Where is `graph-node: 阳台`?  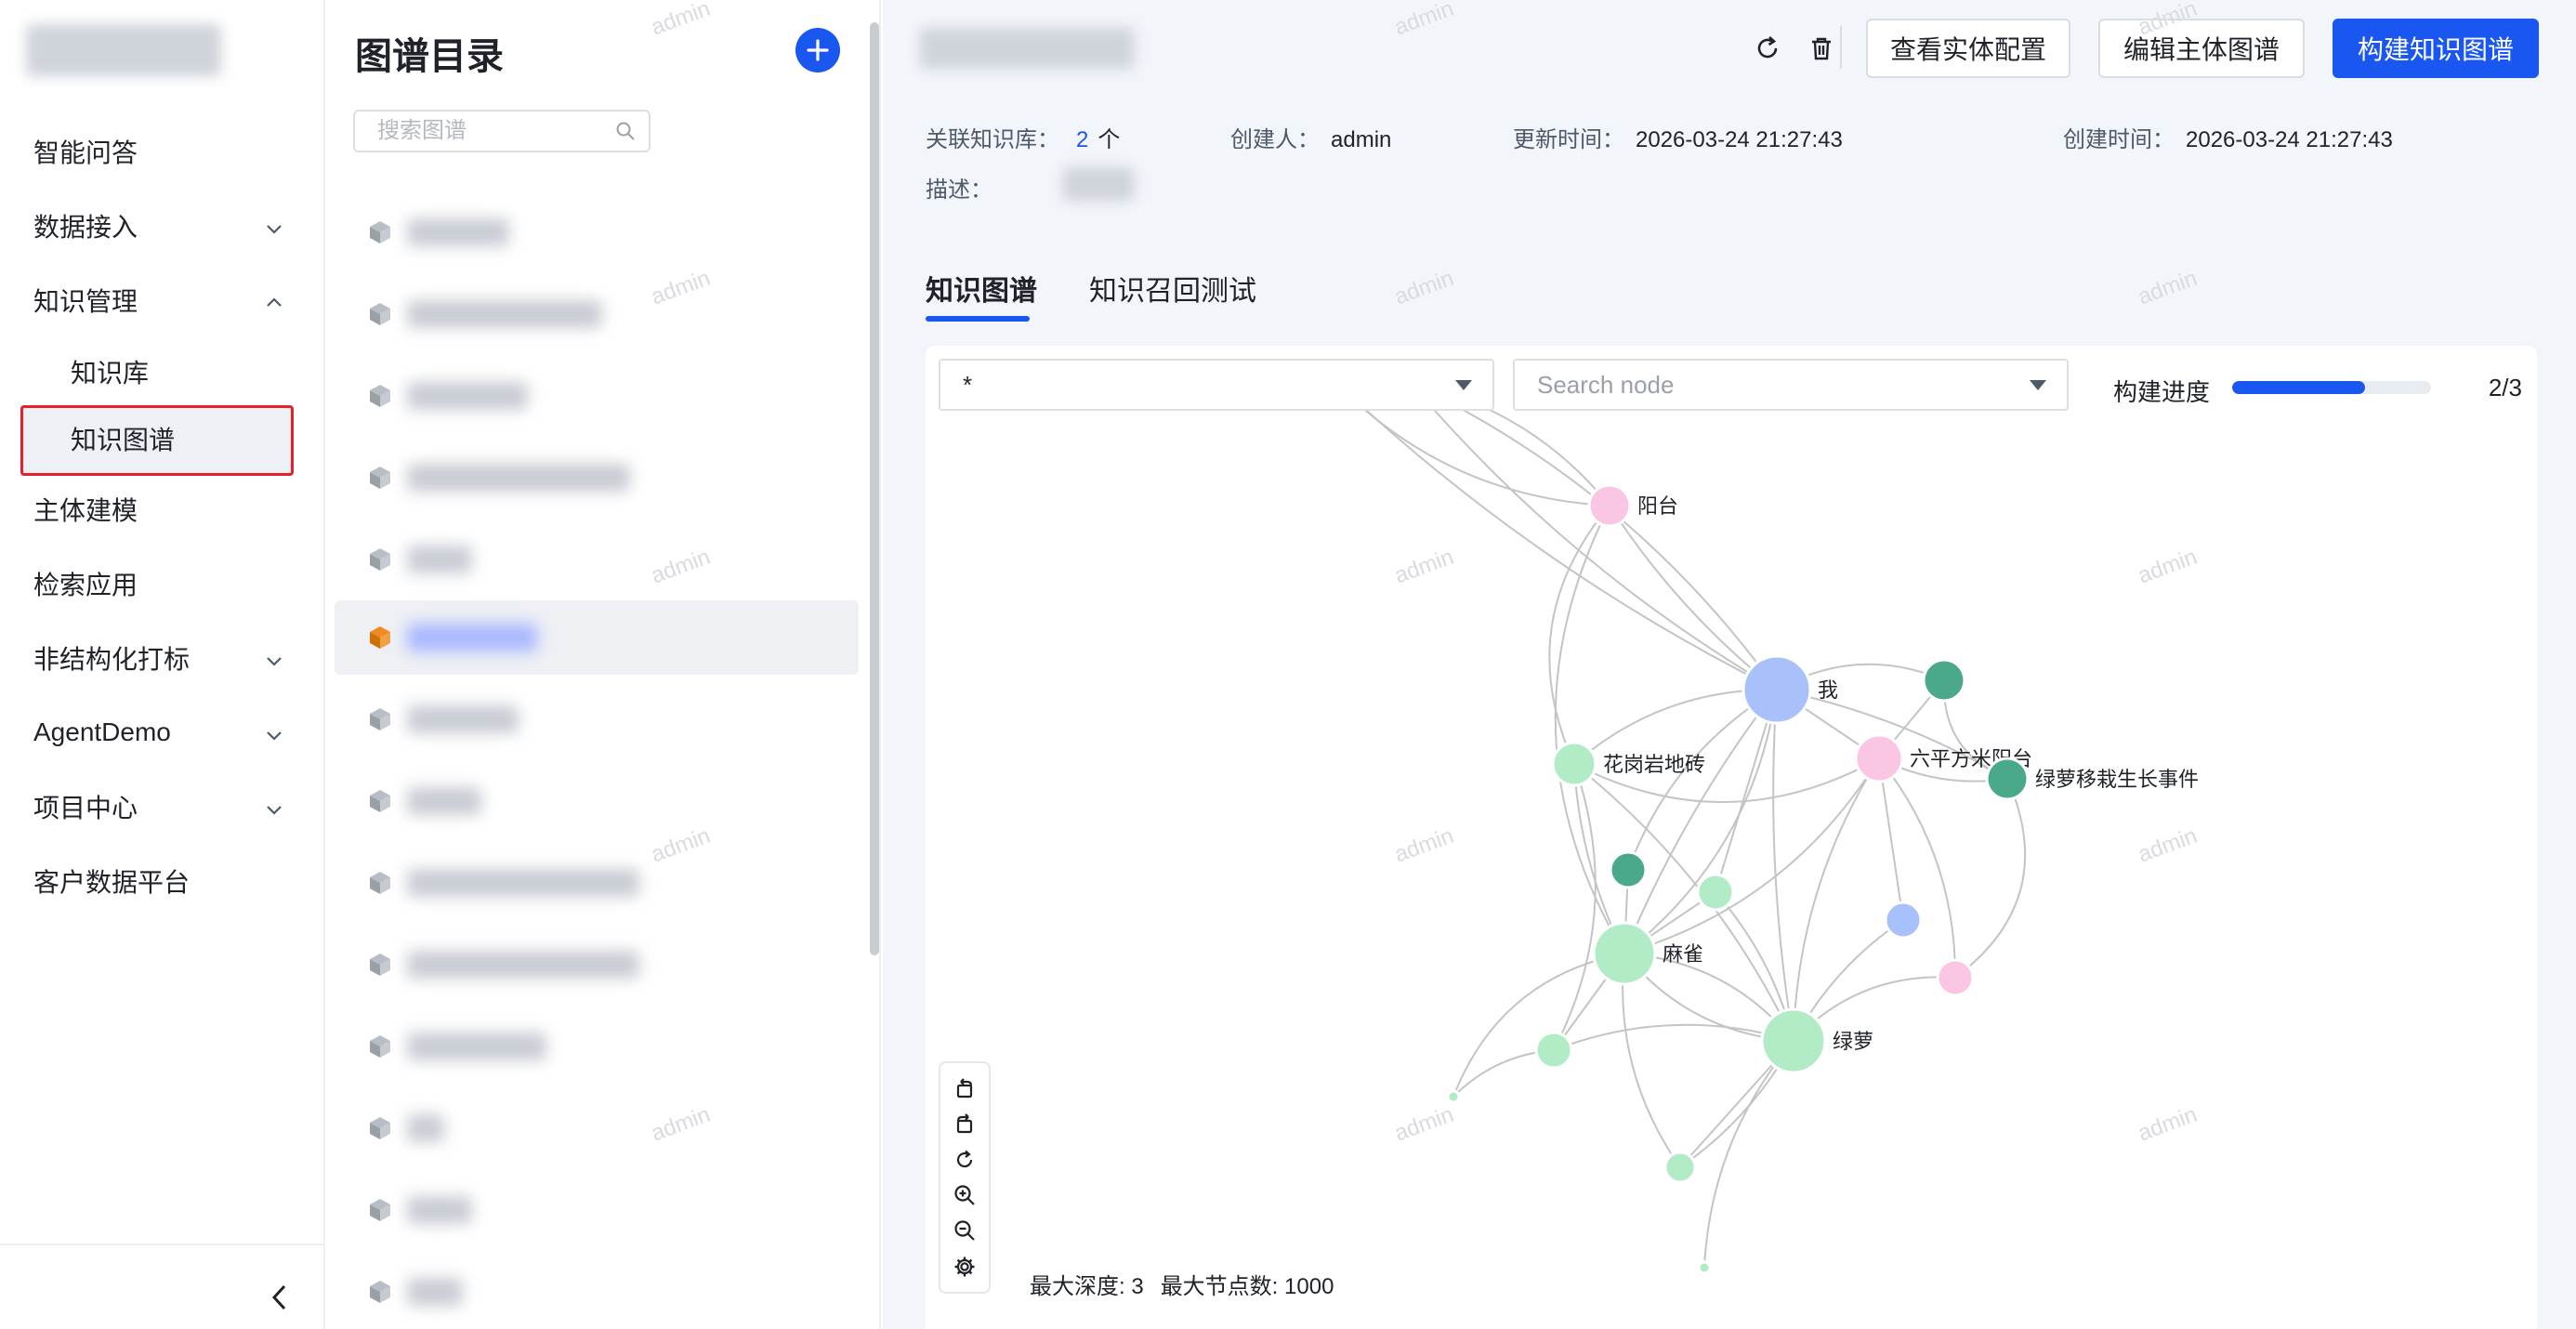 graph-node: 阳台 is located at coordinates (1632, 505).